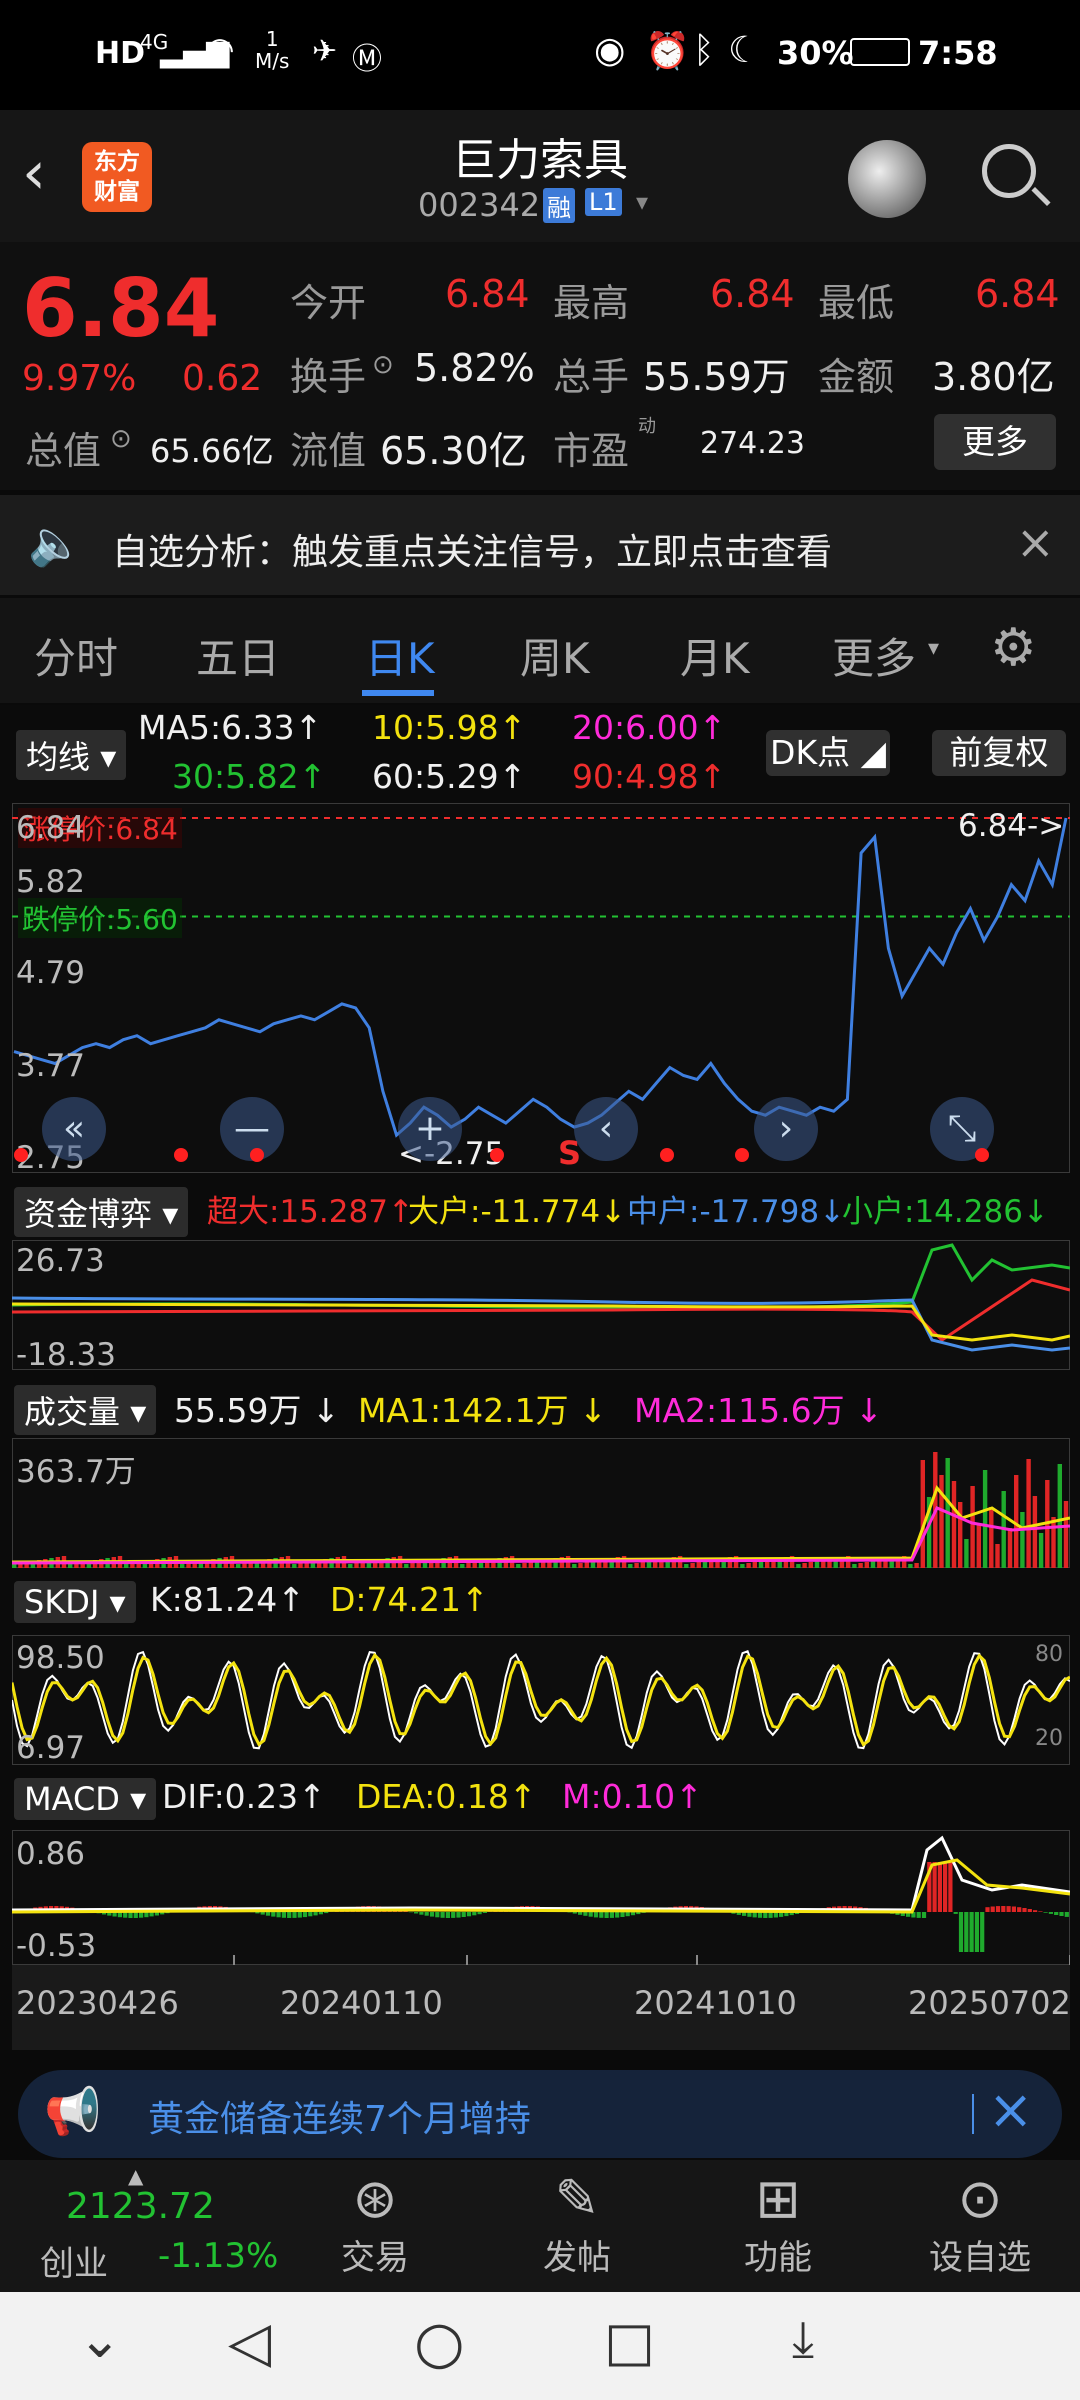  What do you see at coordinates (75, 1602) in the screenshot?
I see `skdj-selector: SKDJ ▾` at bounding box center [75, 1602].